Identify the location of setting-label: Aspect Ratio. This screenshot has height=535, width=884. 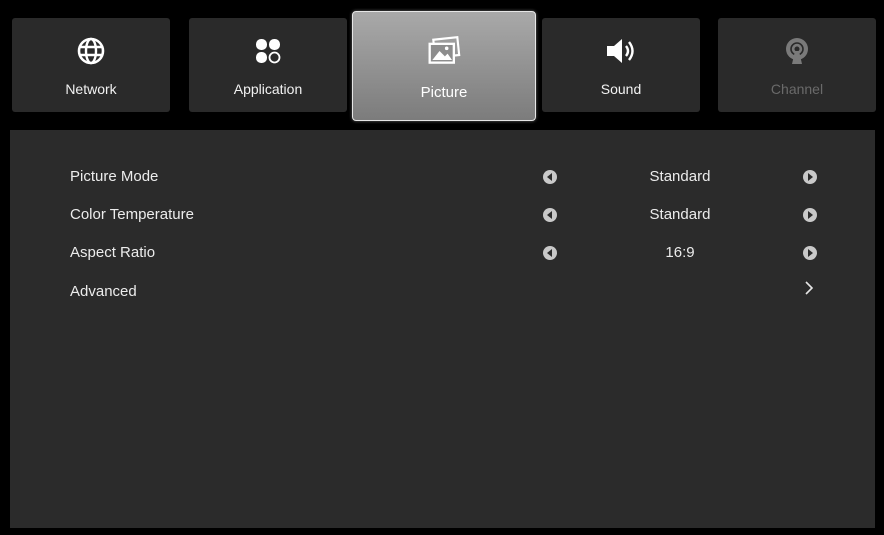
(113, 252).